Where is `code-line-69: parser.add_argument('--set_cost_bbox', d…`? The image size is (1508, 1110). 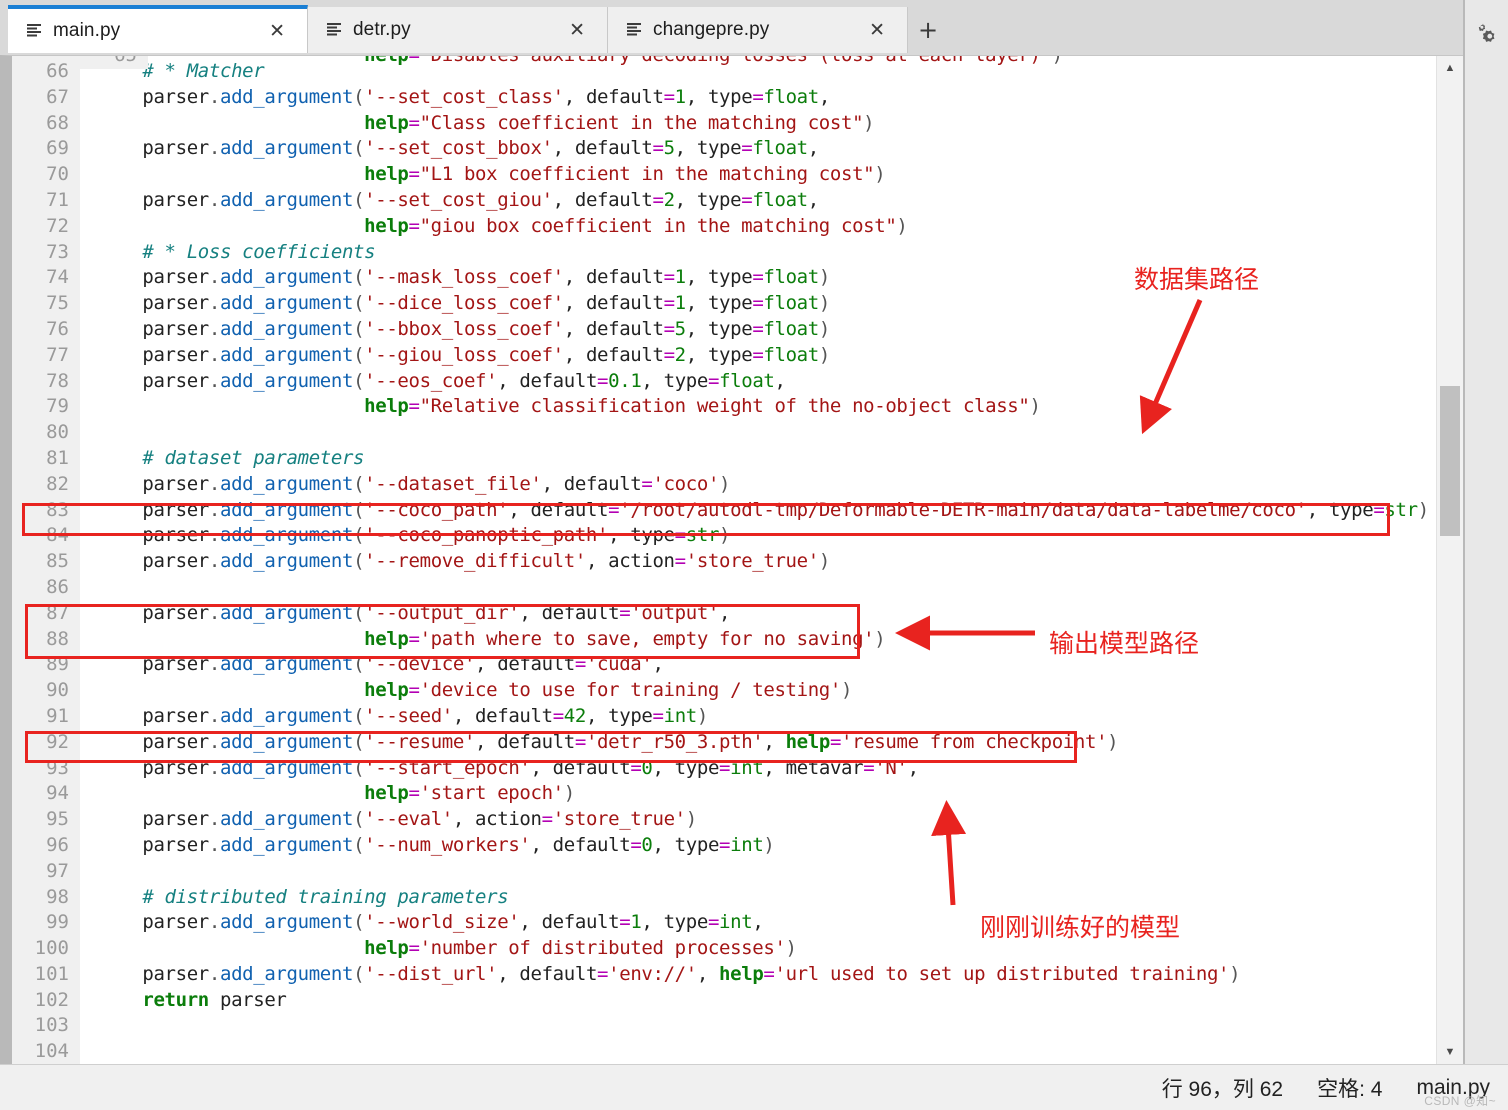 code-line-69: parser.add_argument('--set_cost_bbox', d… is located at coordinates (458, 148).